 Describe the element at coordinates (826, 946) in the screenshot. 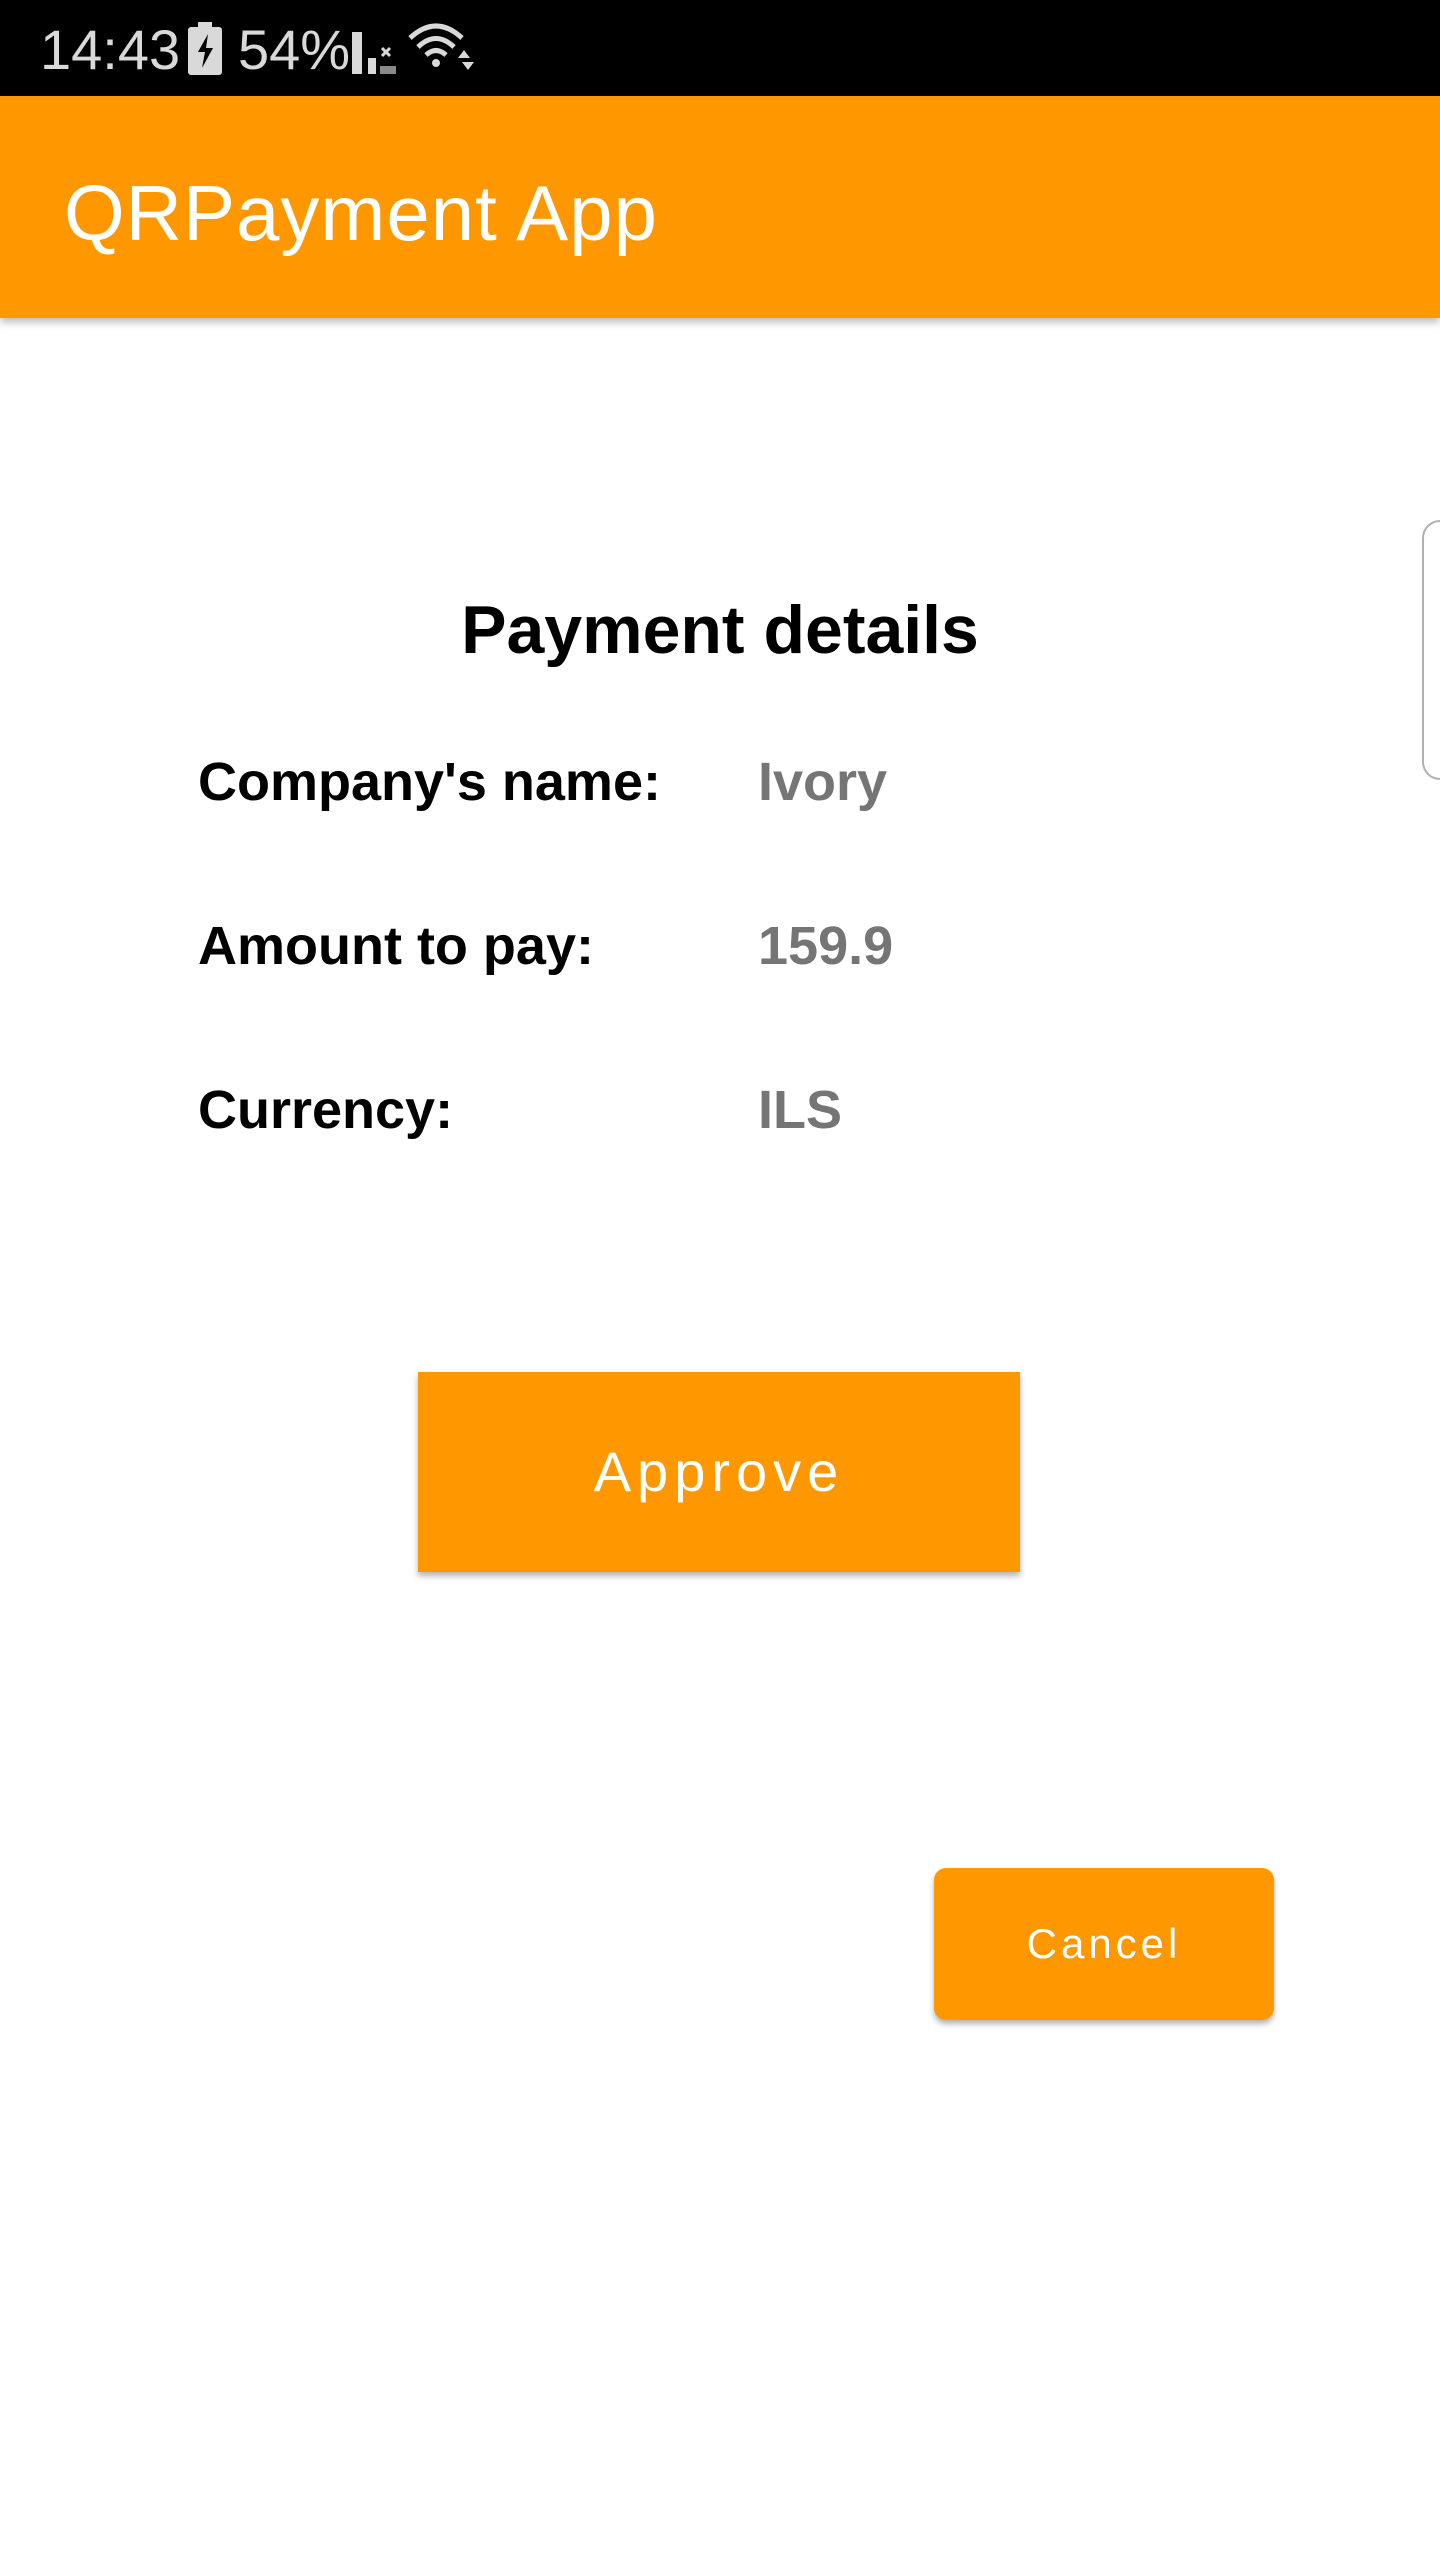

I see `amount-value: 159.9` at that location.